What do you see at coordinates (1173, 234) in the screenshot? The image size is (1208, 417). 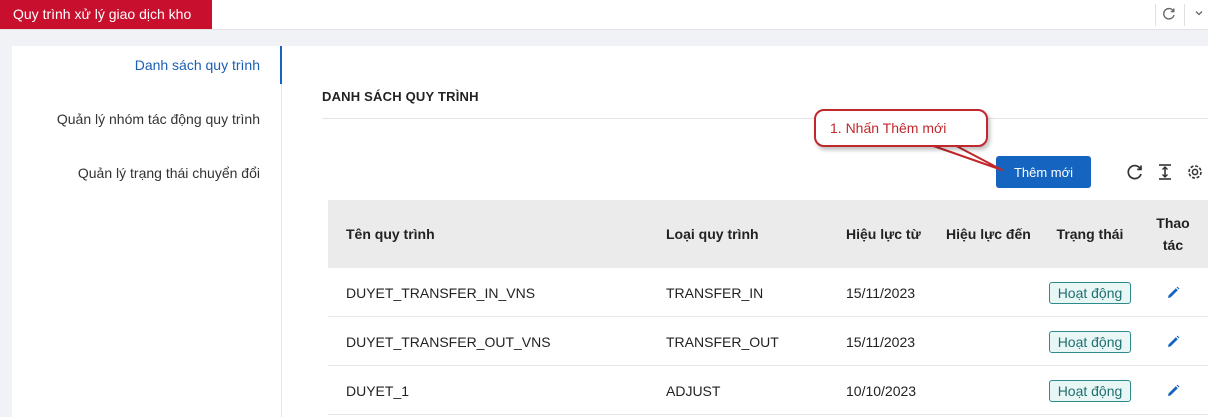 I see `column-header-actions: Thao tác` at bounding box center [1173, 234].